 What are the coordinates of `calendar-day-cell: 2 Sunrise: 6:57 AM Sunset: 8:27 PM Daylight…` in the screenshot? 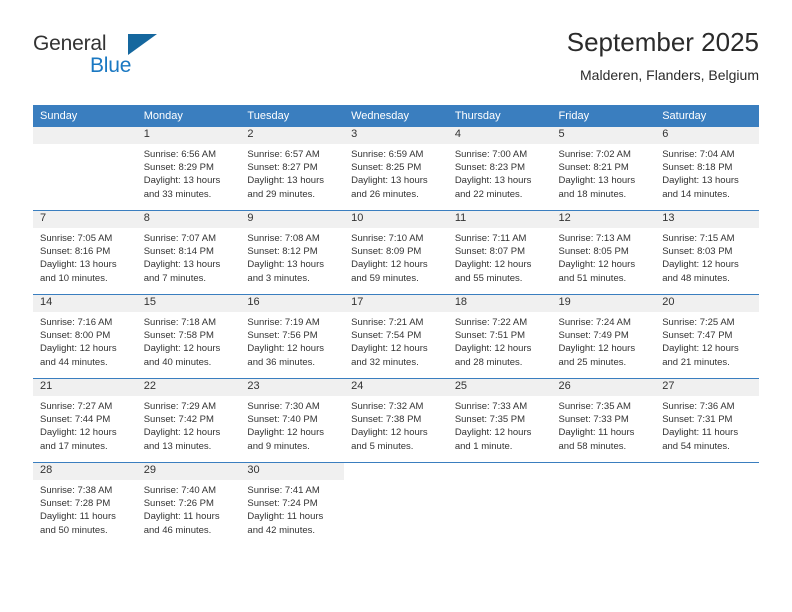 It's located at (292, 168).